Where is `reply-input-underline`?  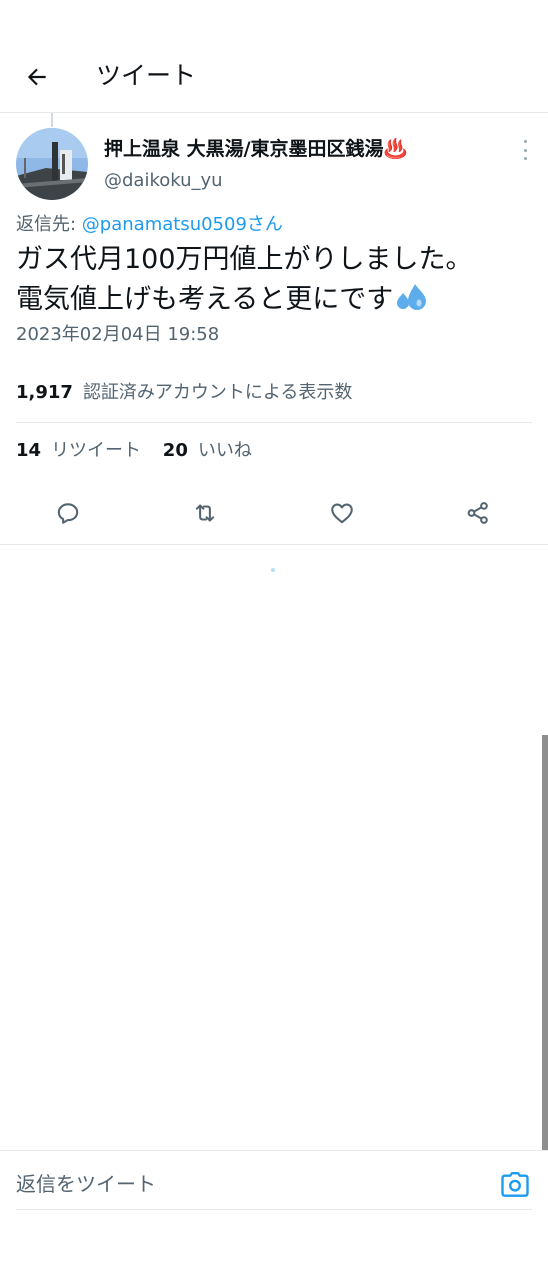 reply-input-underline is located at coordinates (274, 1209).